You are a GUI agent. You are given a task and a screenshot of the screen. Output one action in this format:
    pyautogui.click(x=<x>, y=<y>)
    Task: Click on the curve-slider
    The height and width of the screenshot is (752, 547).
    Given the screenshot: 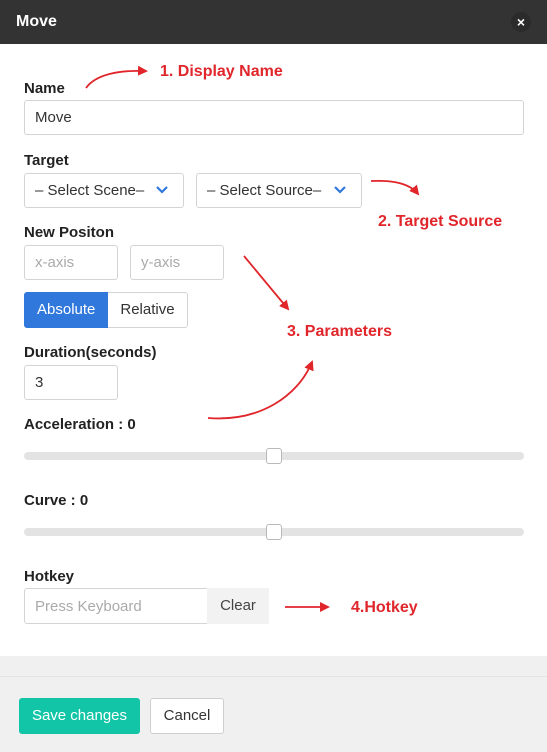 What is the action you would take?
    pyautogui.click(x=274, y=532)
    